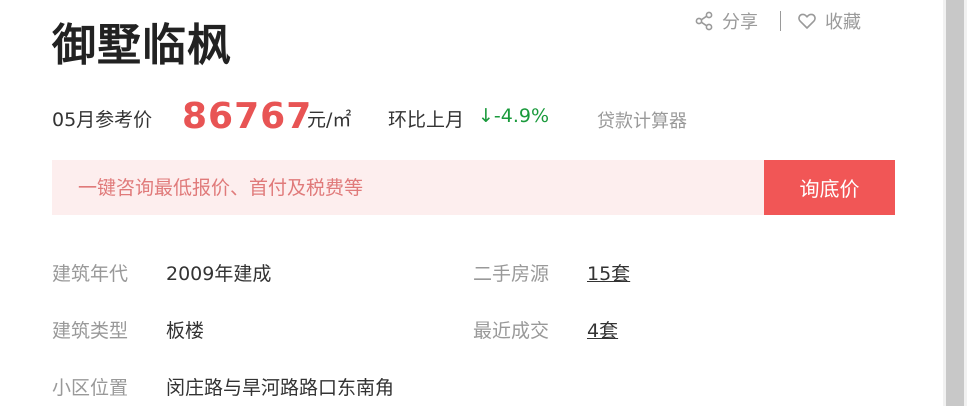 The height and width of the screenshot is (406, 967). I want to click on second-hand-link: 15套, so click(608, 272).